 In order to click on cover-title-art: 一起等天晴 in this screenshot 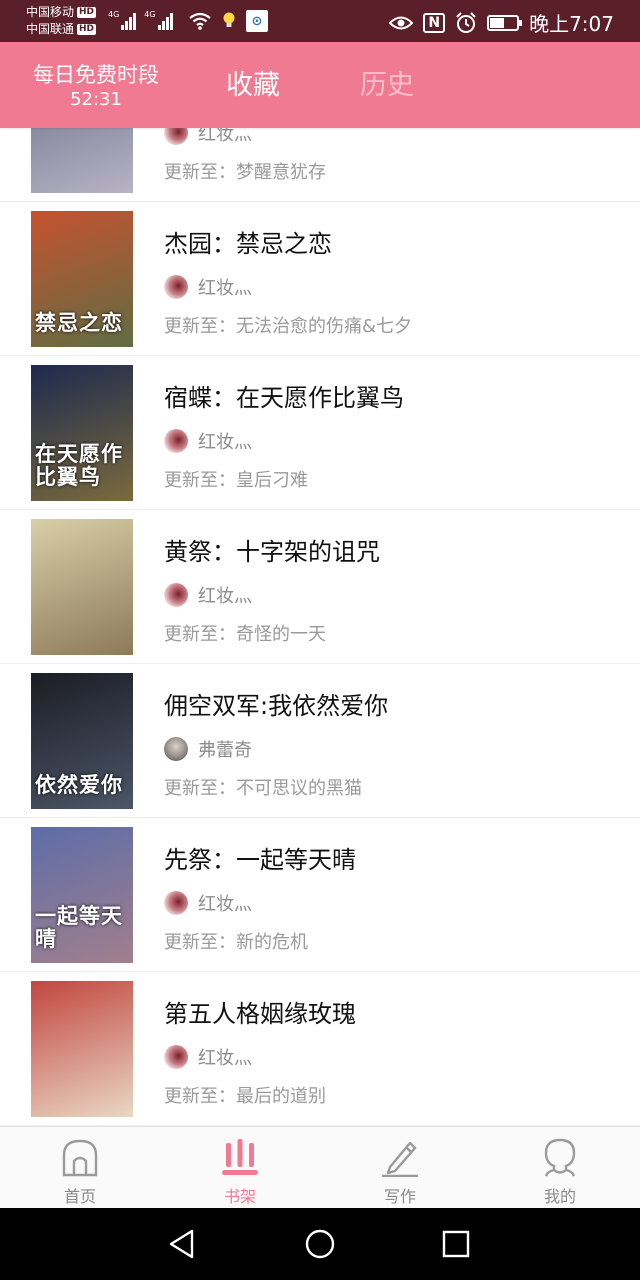, I will do `click(79, 927)`.